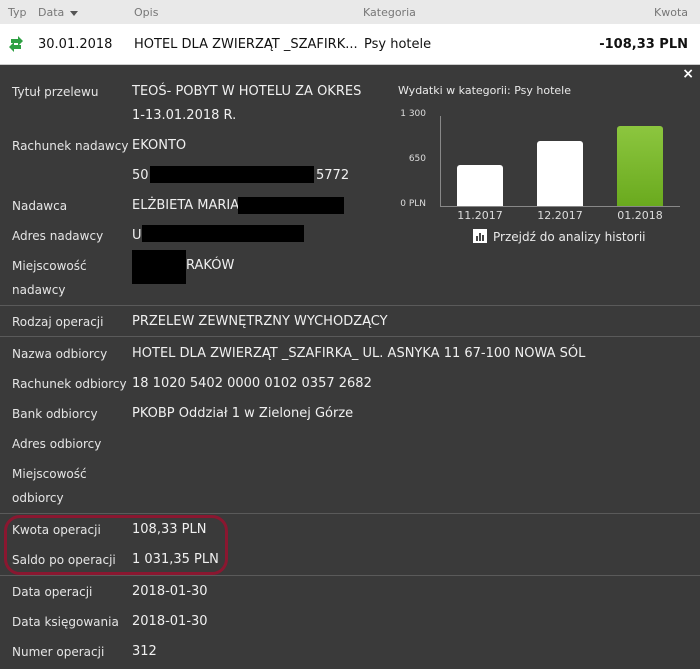  What do you see at coordinates (413, 114) in the screenshot?
I see `y-tick-label: 1 300` at bounding box center [413, 114].